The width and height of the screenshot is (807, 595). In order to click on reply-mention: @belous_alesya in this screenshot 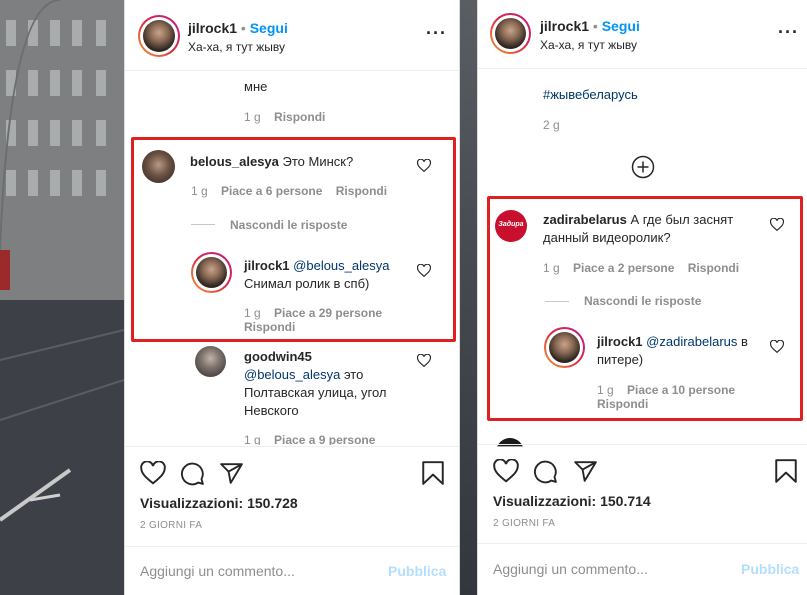, I will do `click(292, 374)`.